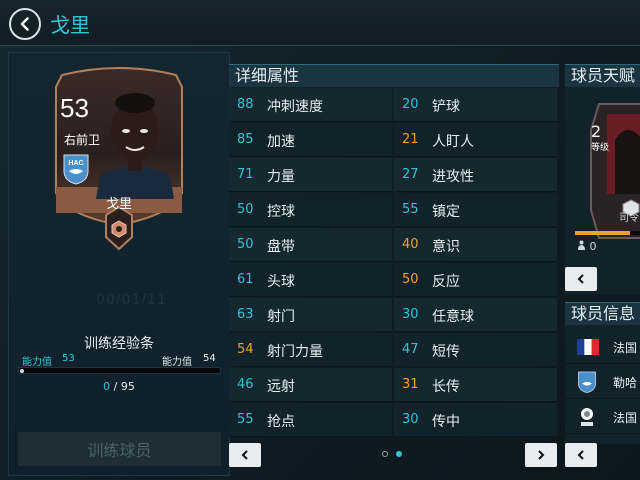  I want to click on attribute-label: 短传, so click(446, 352).